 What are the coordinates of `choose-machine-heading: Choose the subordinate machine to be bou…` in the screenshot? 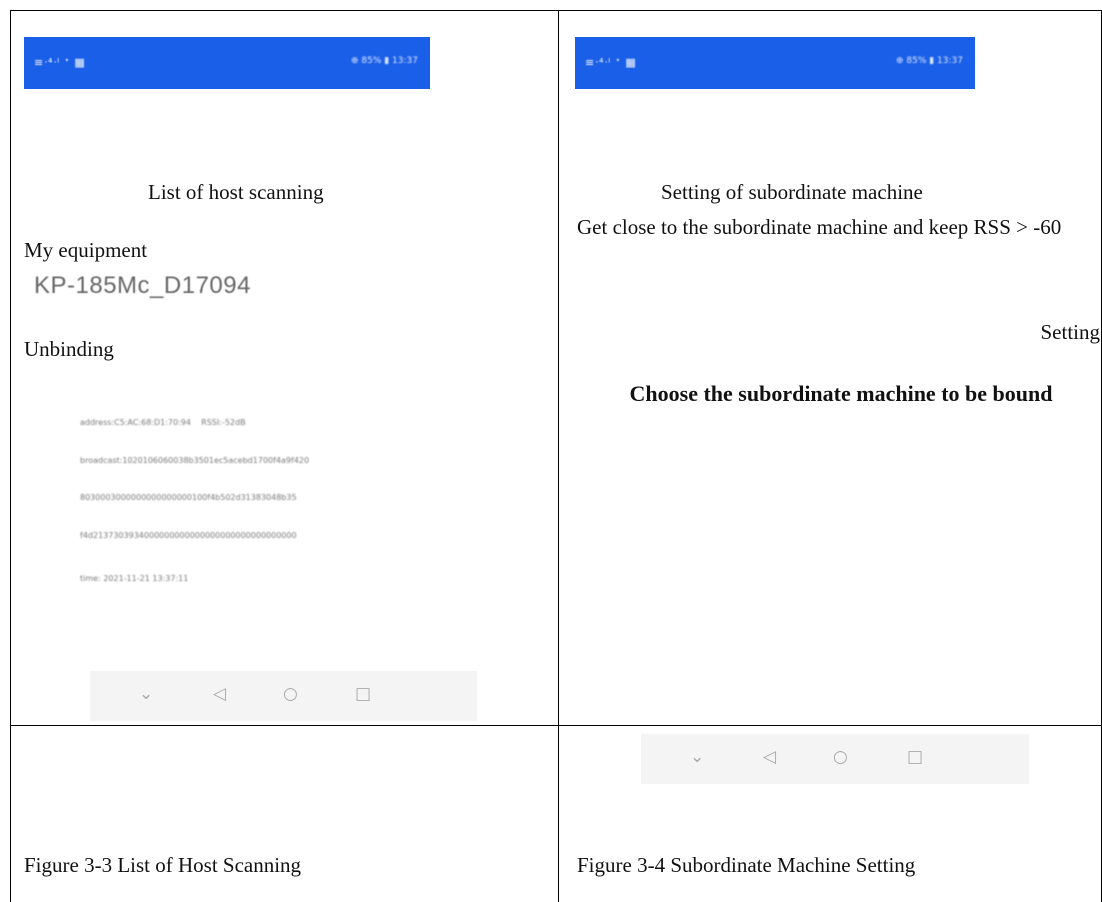 It's located at (841, 393).